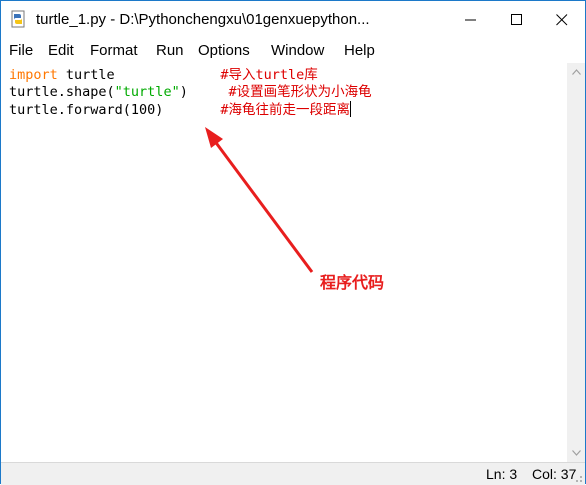 This screenshot has height=485, width=586. What do you see at coordinates (352, 282) in the screenshot?
I see `annotation-label: 程序代码` at bounding box center [352, 282].